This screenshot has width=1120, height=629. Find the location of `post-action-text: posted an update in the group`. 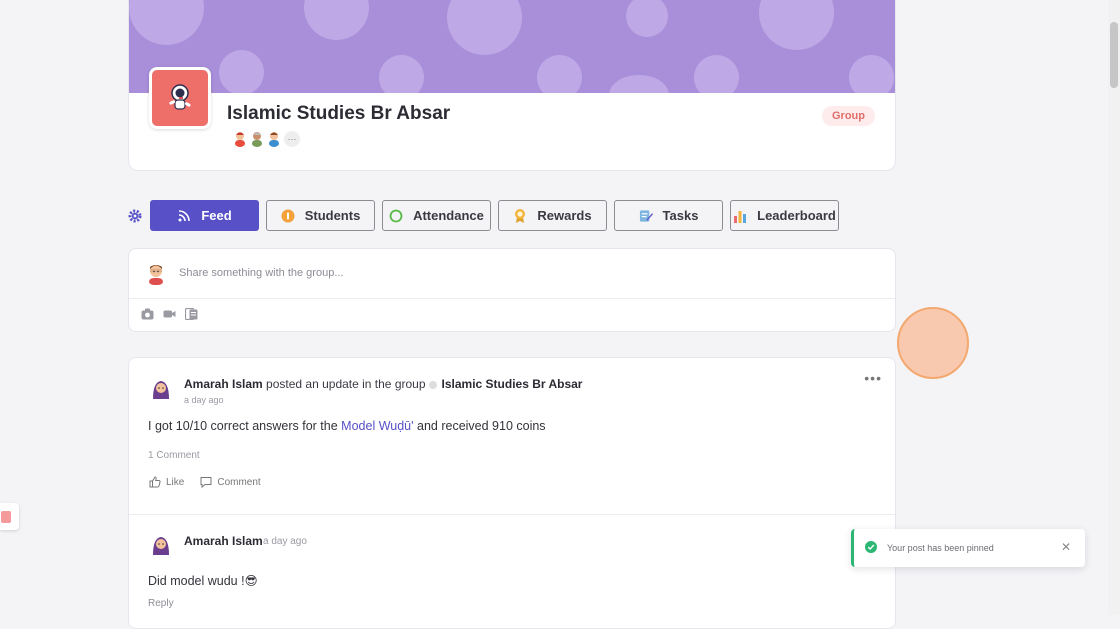

post-action-text: posted an update in the group is located at coordinates (346, 384).